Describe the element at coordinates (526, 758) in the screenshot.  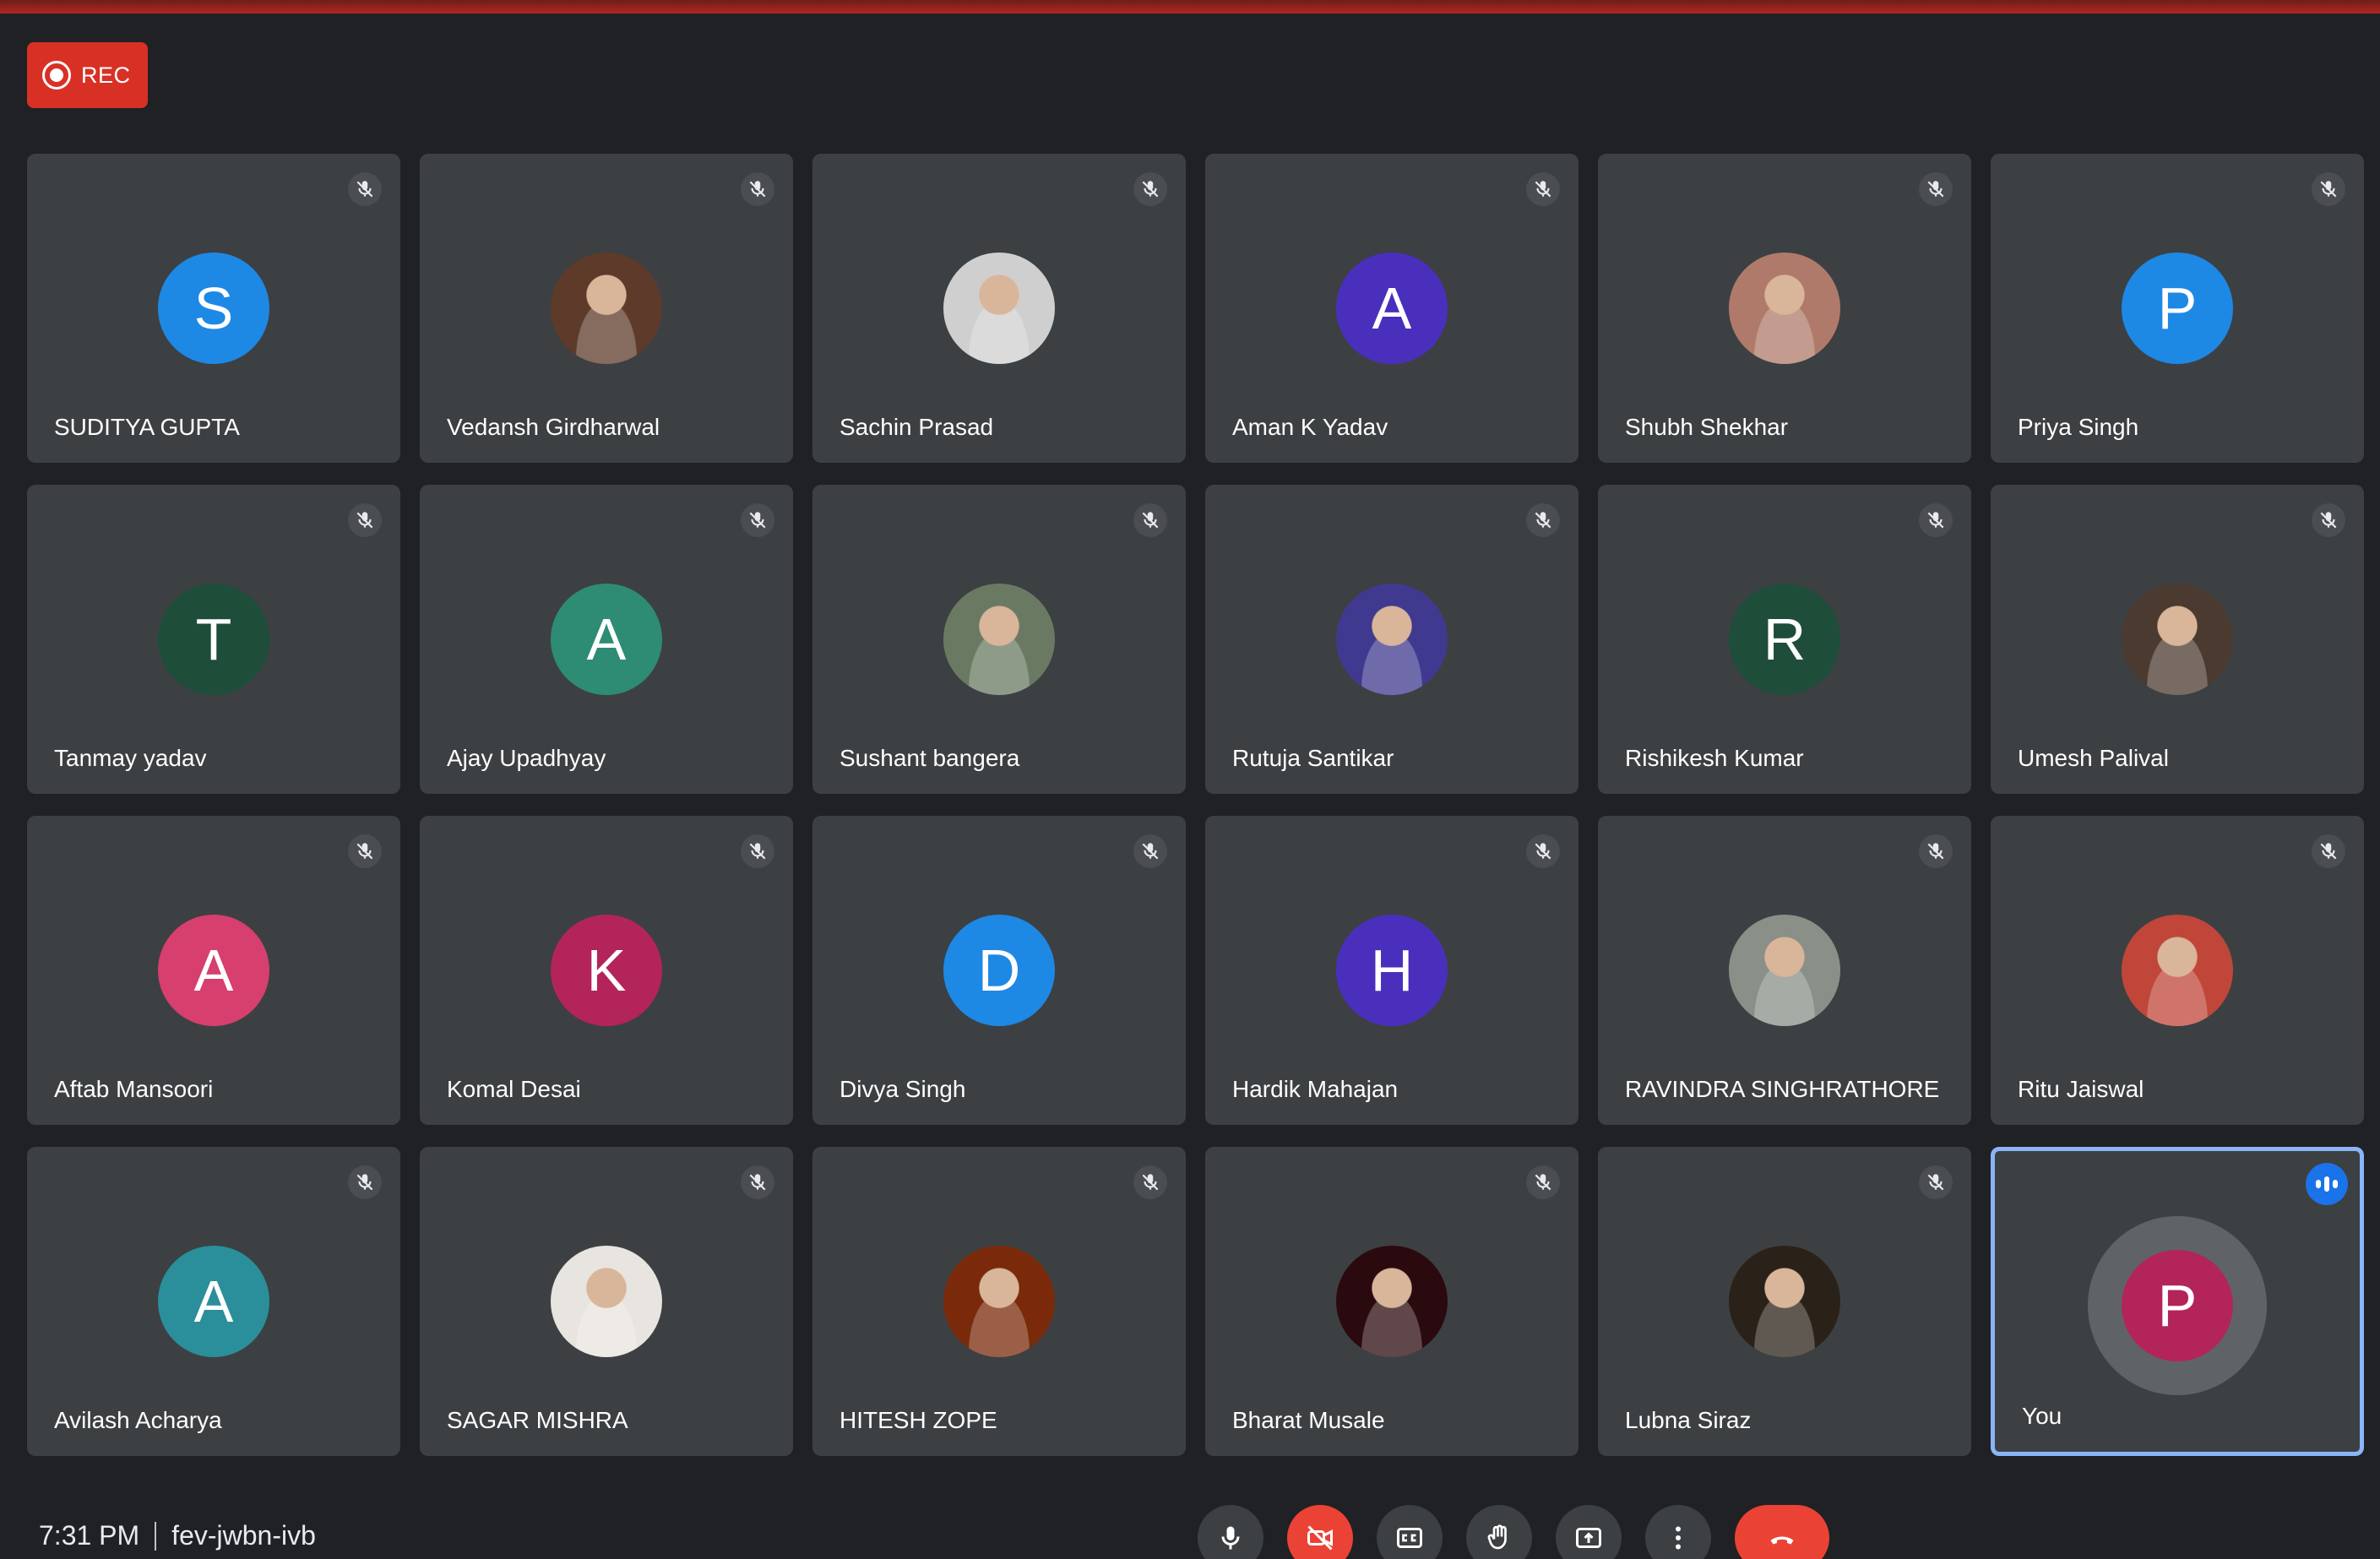
I see `participant-name: Ajay Upadhyay` at that location.